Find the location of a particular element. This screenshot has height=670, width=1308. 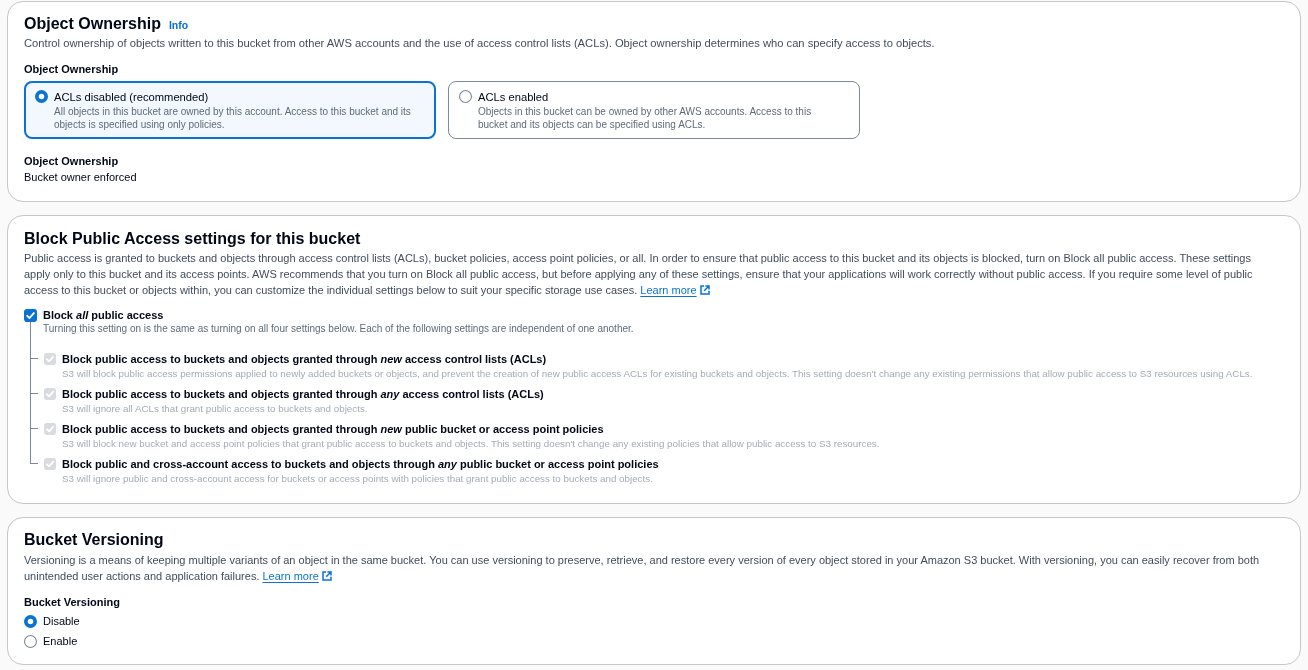

checkbox-label: Block public access to buckets and objects granted through any access control lists (ACLs) is located at coordinates (303, 394).